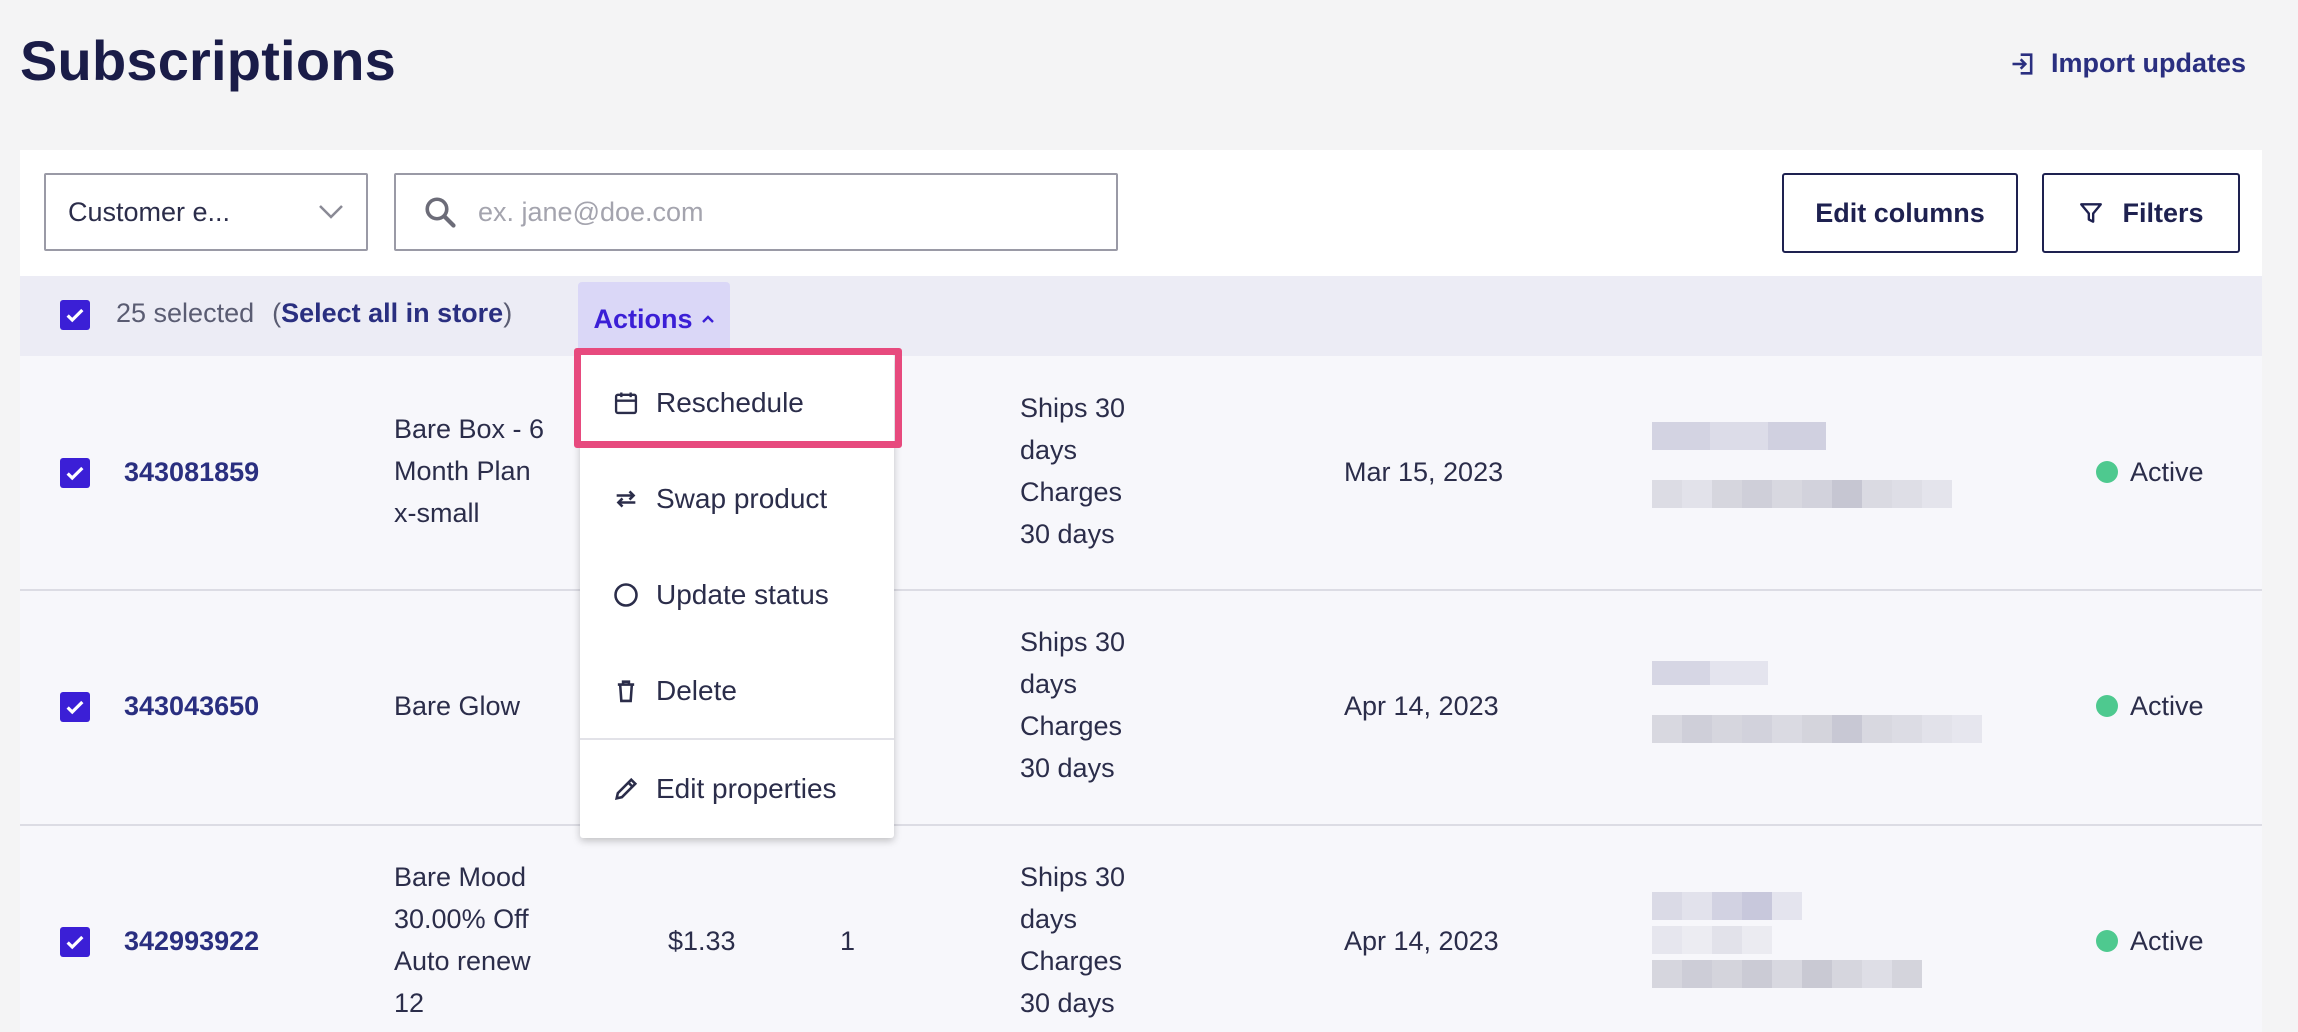 The image size is (2298, 1032). What do you see at coordinates (462, 961) in the screenshot?
I see `product-line: Auto renew` at bounding box center [462, 961].